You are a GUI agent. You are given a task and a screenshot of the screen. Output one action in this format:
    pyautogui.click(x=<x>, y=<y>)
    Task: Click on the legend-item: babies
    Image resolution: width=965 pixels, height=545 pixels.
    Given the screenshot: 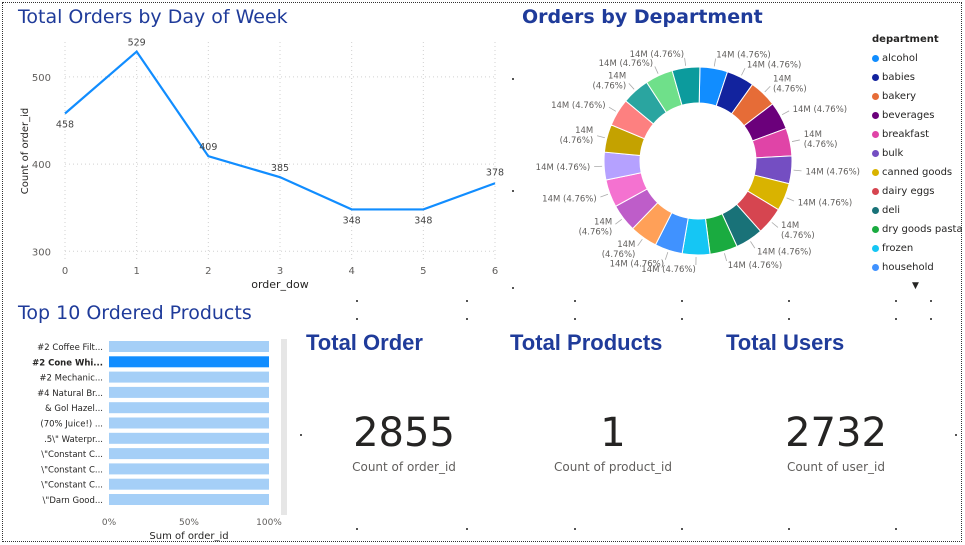 What is the action you would take?
    pyautogui.click(x=917, y=77)
    